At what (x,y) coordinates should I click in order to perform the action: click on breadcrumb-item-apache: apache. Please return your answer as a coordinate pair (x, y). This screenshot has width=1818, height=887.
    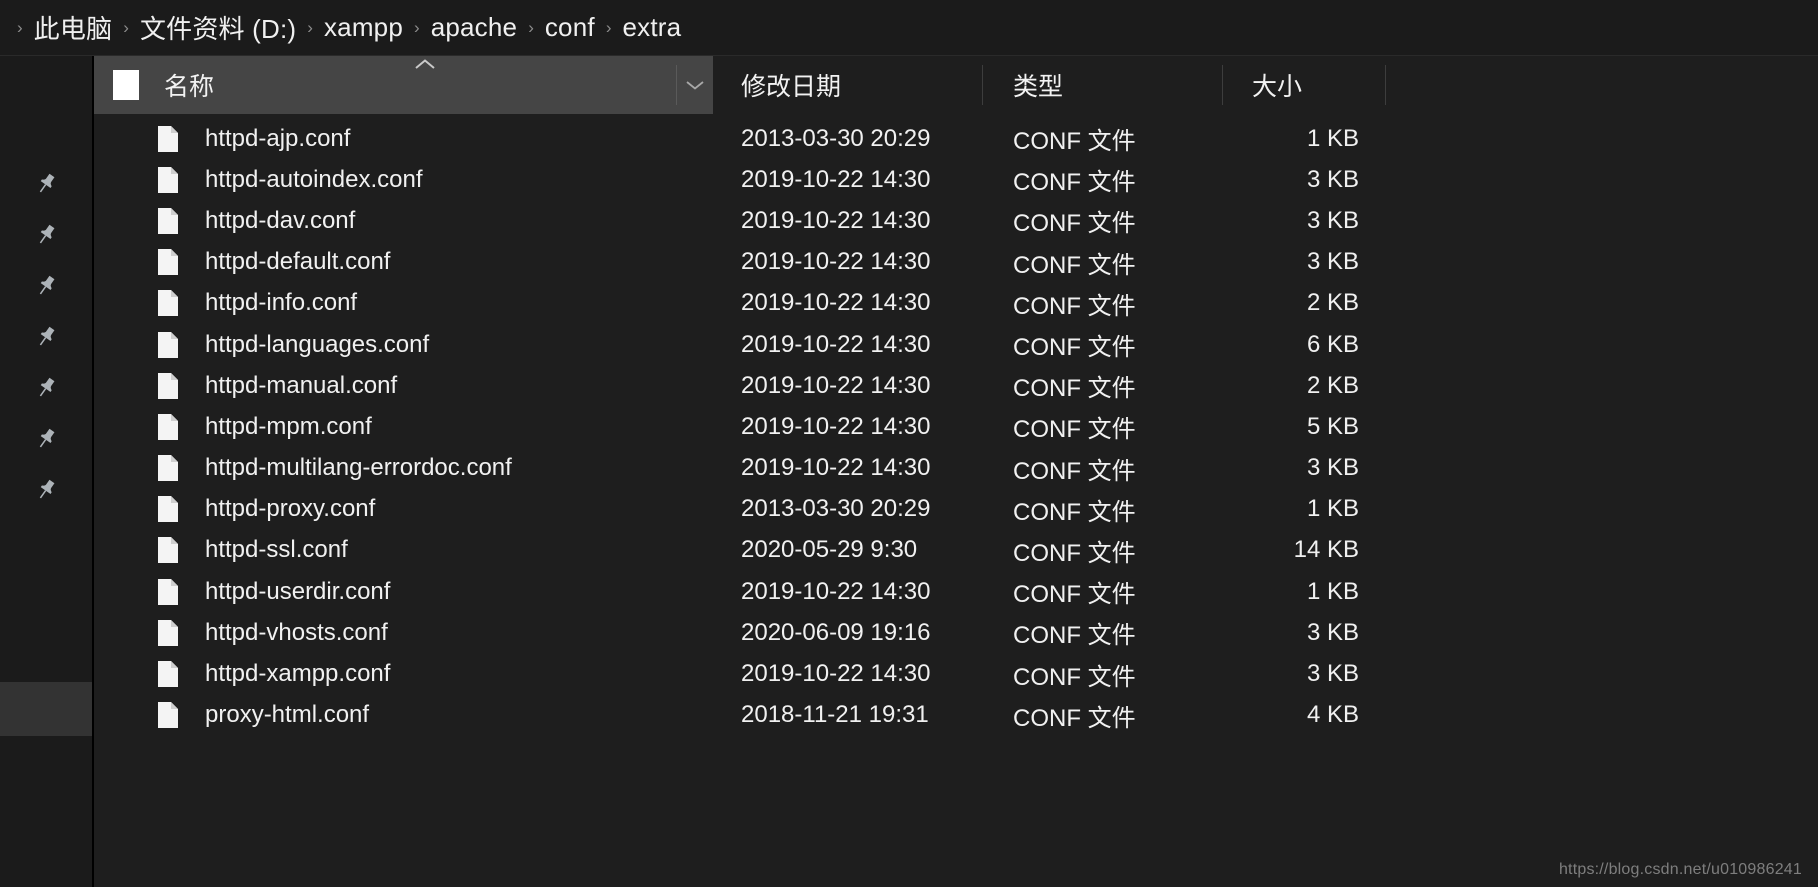
    Looking at the image, I should click on (474, 27).